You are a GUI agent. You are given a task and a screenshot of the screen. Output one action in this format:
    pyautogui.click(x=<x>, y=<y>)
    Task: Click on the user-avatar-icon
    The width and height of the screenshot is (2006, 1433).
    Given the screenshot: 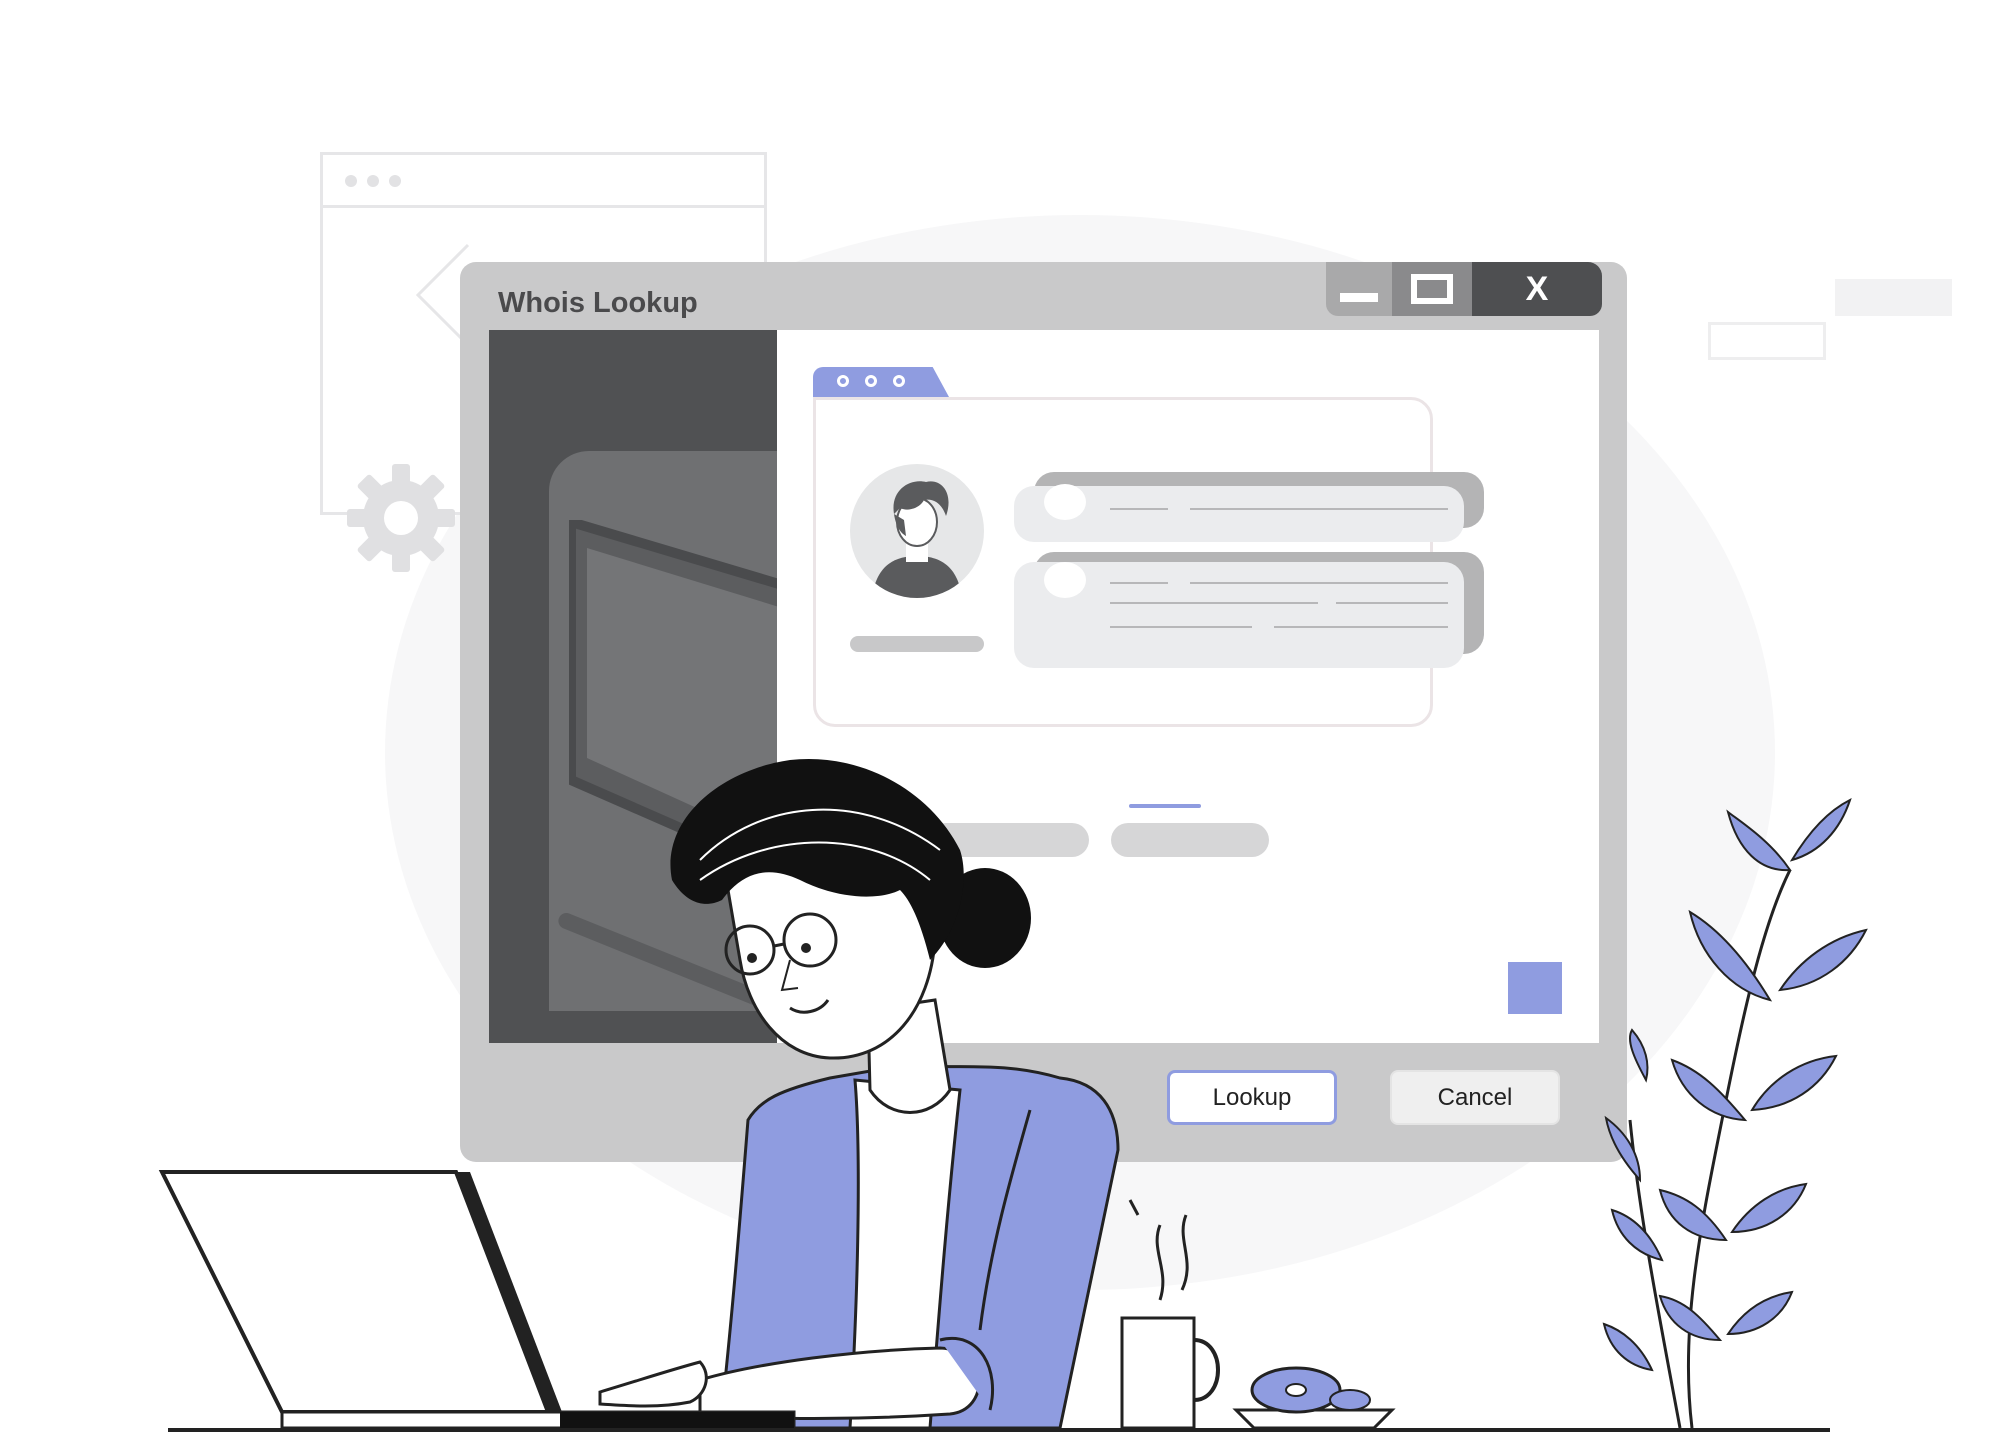 What is the action you would take?
    pyautogui.click(x=917, y=531)
    